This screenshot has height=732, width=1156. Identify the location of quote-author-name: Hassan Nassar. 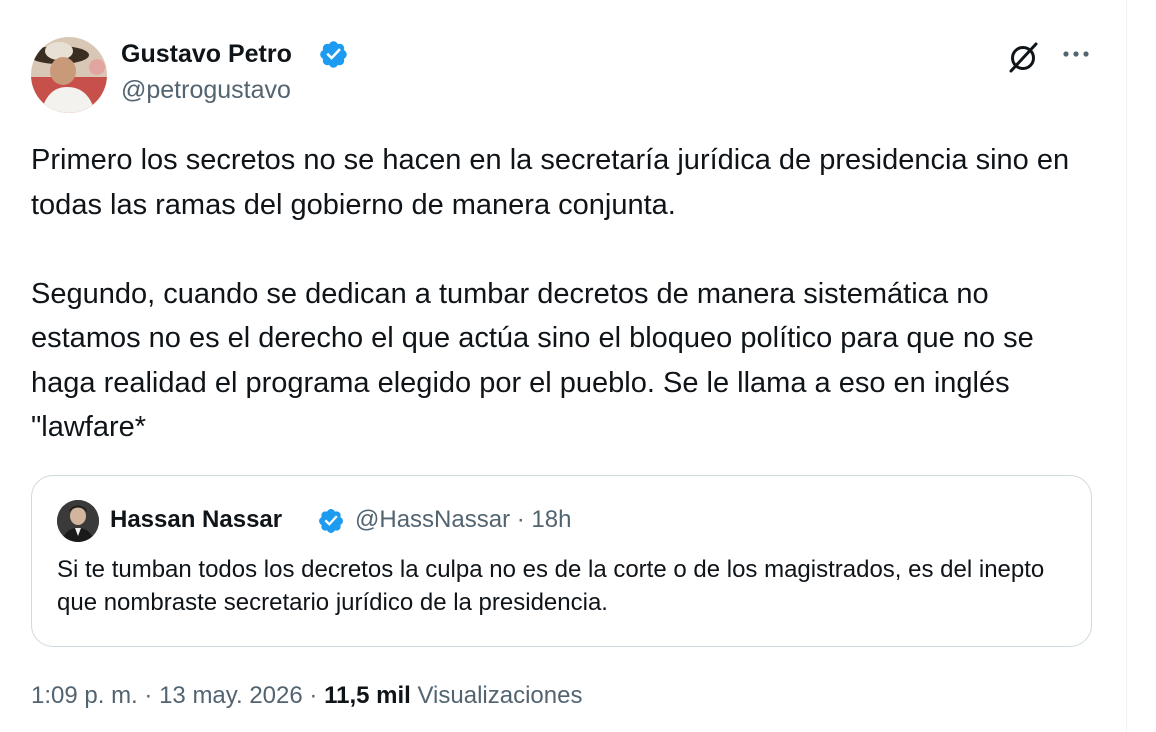
(196, 520).